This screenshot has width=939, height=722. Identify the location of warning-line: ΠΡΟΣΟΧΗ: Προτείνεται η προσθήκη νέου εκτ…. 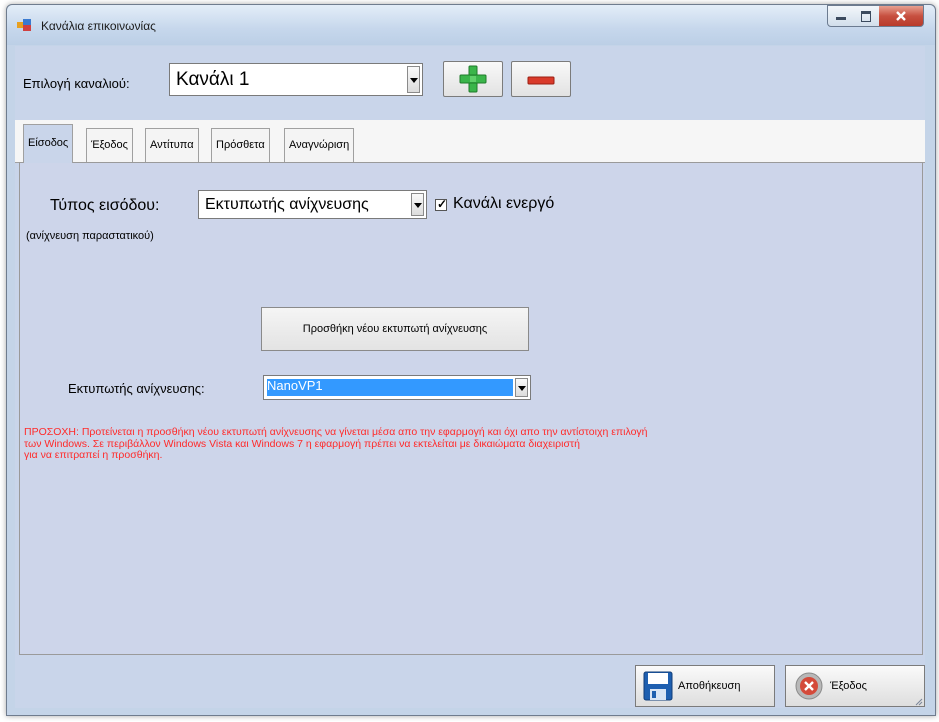
(336, 432).